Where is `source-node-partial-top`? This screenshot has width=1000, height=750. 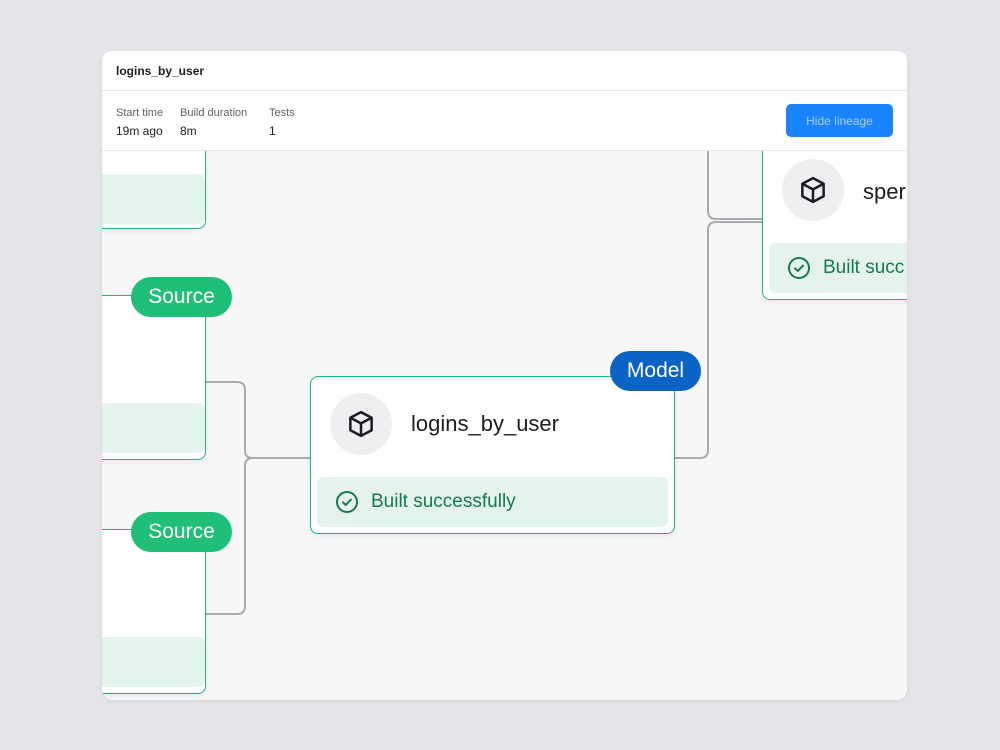 source-node-partial-top is located at coordinates (154, 190).